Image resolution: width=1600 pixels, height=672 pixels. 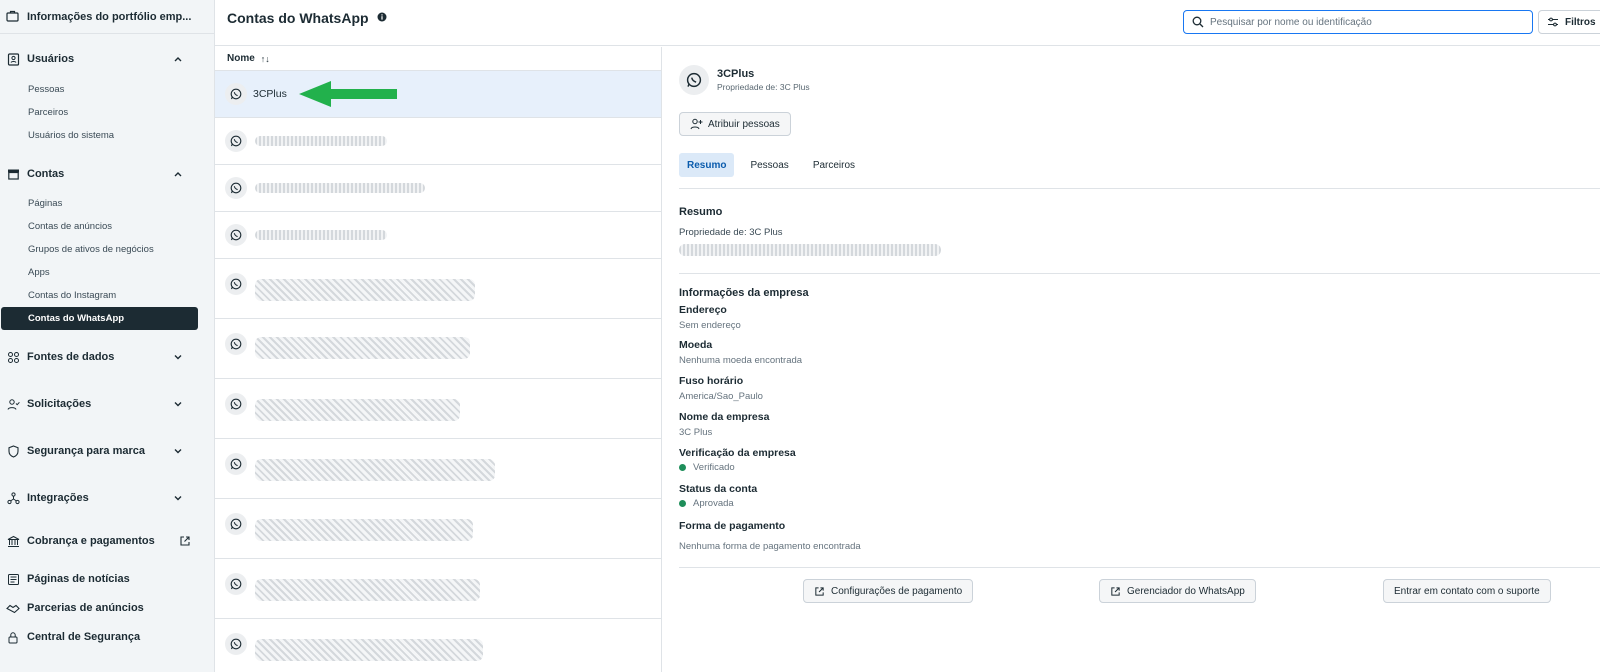 I want to click on assign-people-button: Atribuir pessoas, so click(x=735, y=124).